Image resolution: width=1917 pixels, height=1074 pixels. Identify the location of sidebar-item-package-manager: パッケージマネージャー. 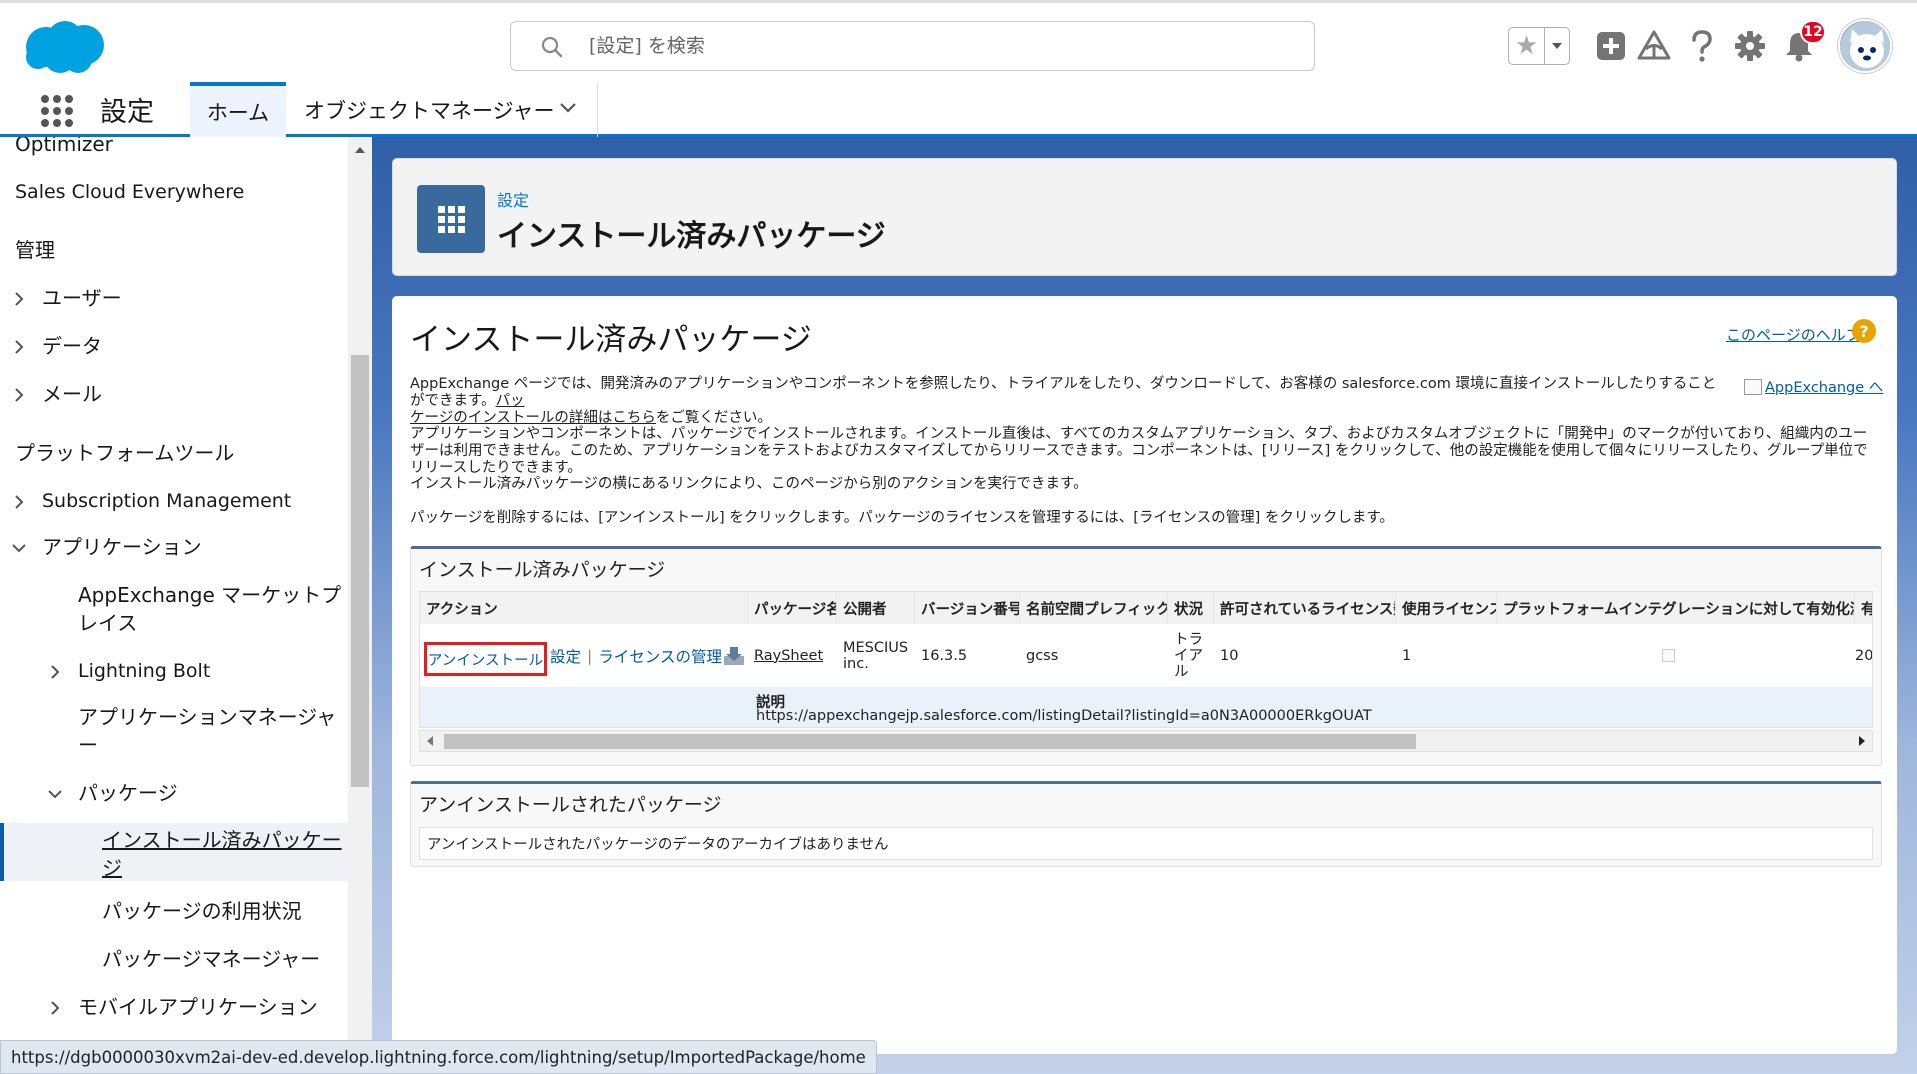
(237, 959).